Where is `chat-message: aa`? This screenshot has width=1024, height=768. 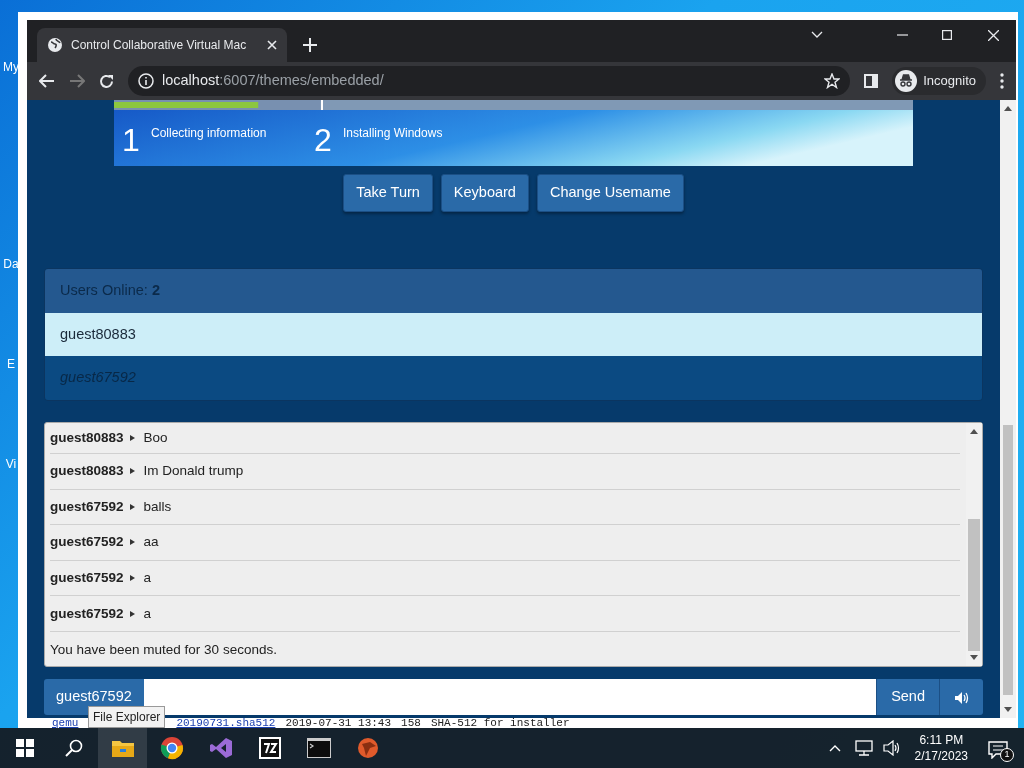 chat-message: aa is located at coordinates (151, 542).